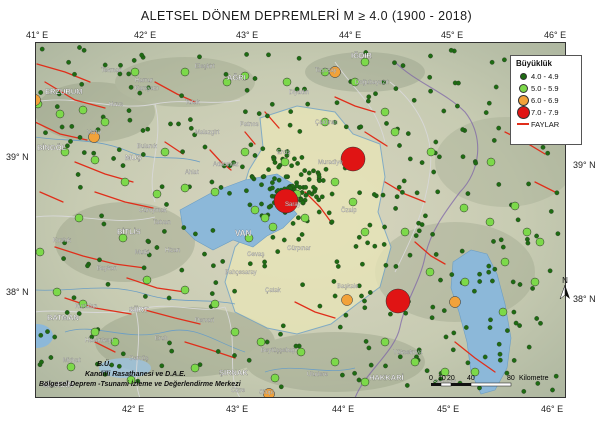 Image resolution: width=613 pixels, height=430 pixels. I want to click on place-label: Patnos, so click(249, 125).